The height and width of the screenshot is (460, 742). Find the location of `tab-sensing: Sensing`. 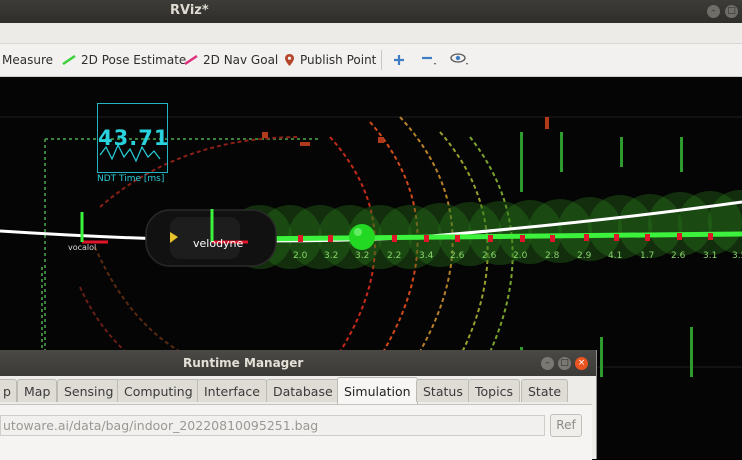

tab-sensing: Sensing is located at coordinates (89, 390).